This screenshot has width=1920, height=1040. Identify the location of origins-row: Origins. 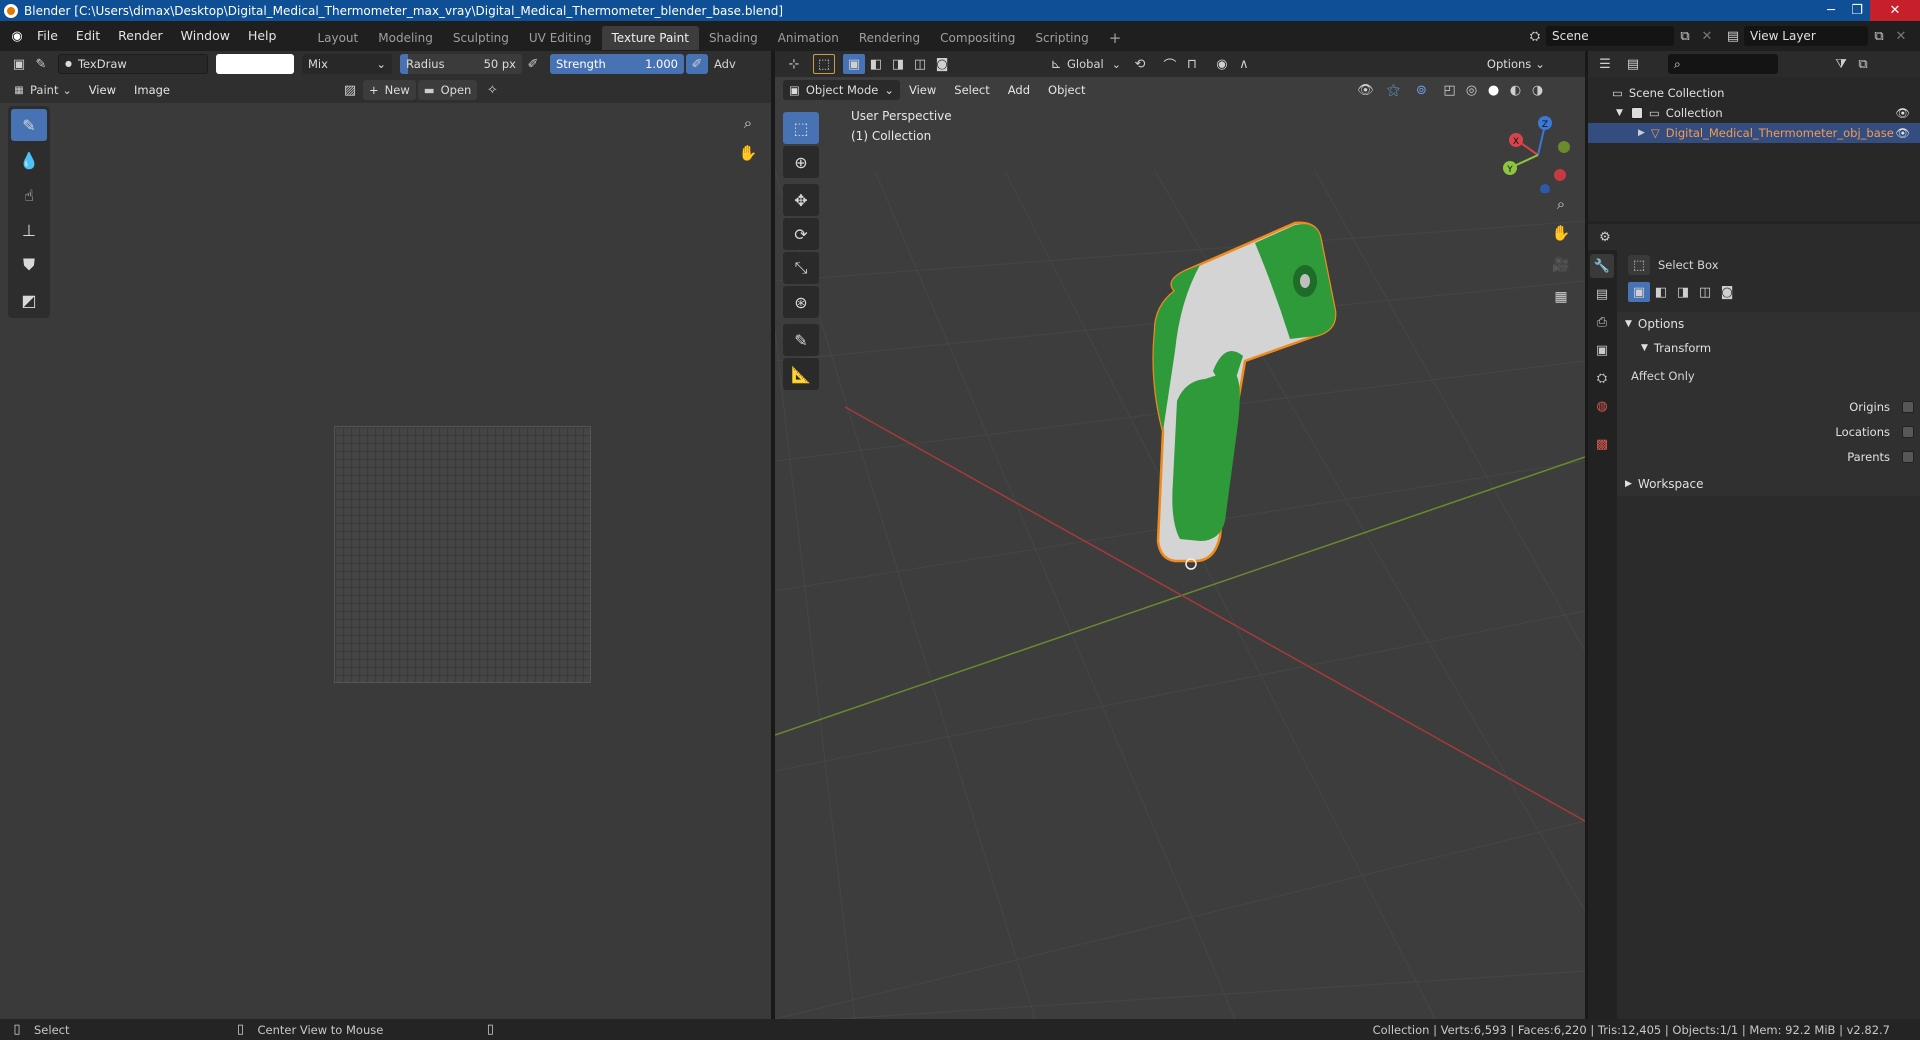
(1768, 406).